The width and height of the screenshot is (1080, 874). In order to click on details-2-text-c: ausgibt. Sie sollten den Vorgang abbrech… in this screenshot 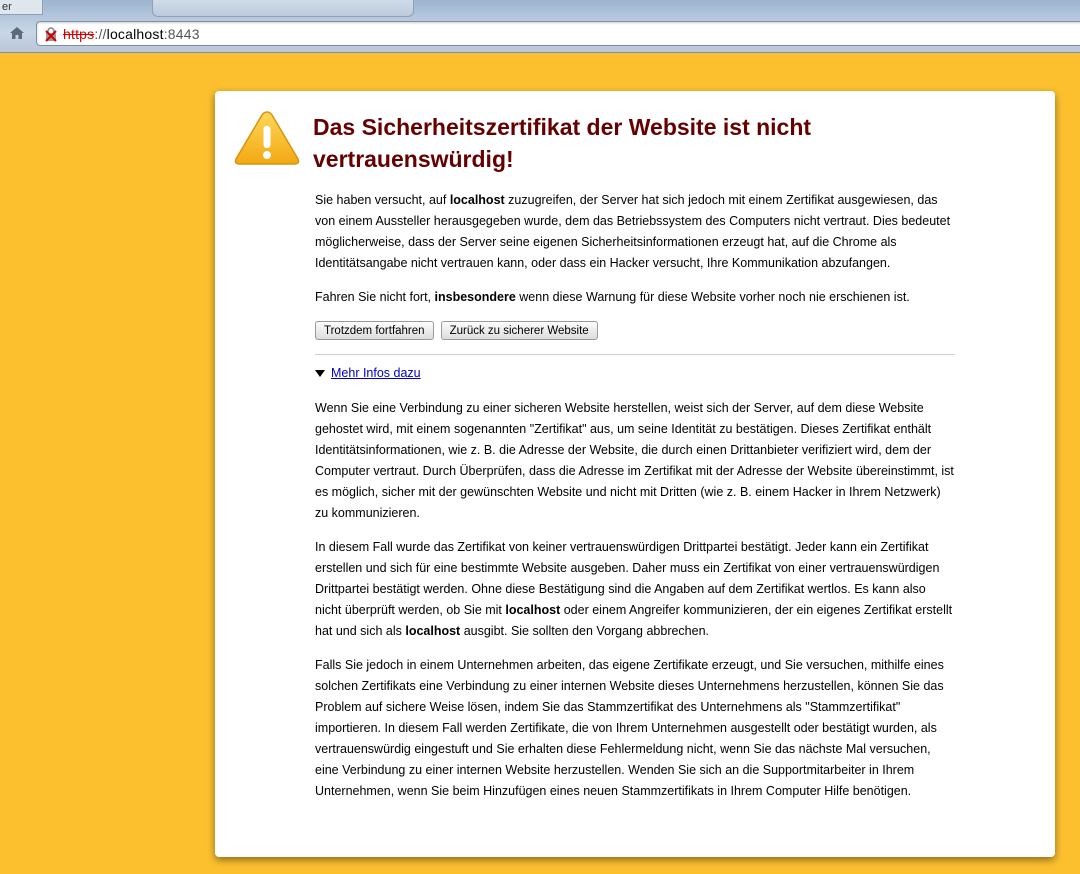, I will do `click(585, 631)`.